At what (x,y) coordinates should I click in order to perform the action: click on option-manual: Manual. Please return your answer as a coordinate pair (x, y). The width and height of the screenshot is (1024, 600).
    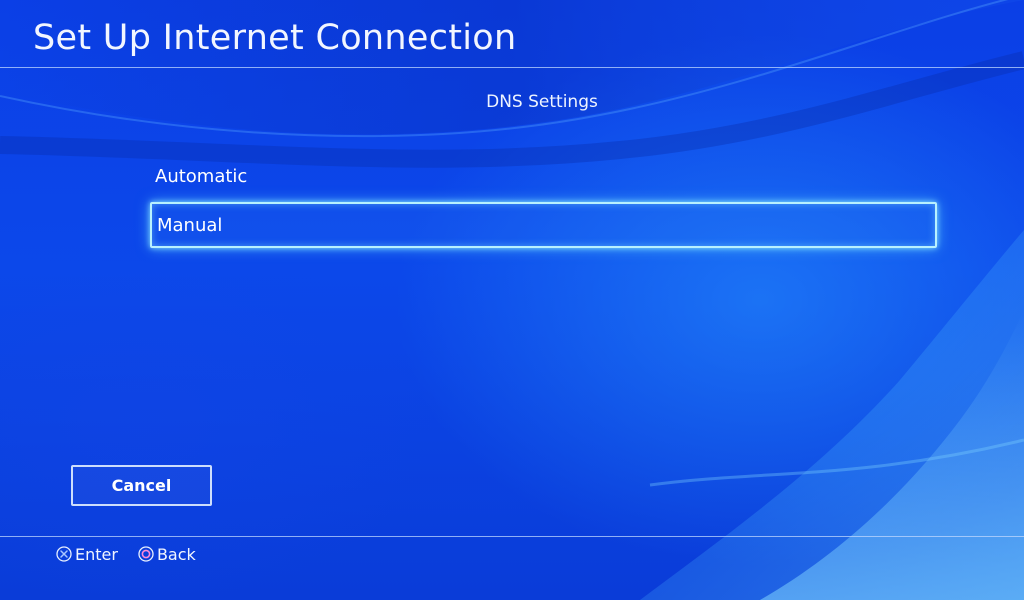
    Looking at the image, I should click on (543, 225).